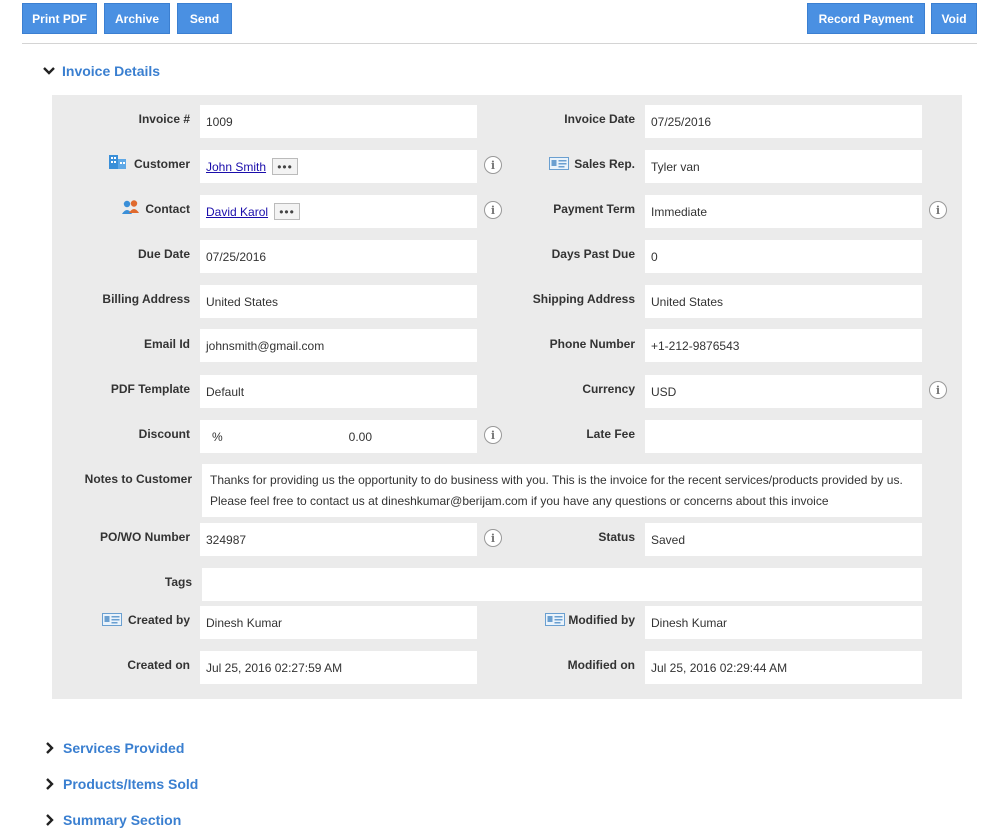 This screenshot has height=836, width=989. I want to click on po-wo-info-icon: i, so click(493, 538).